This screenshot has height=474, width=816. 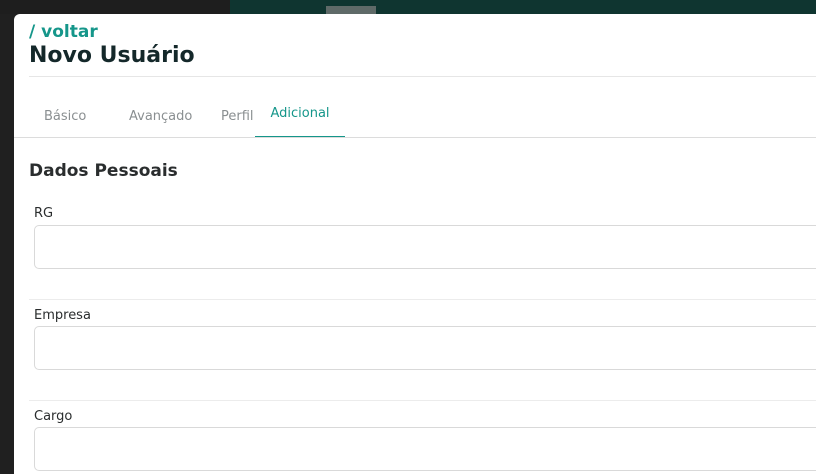 I want to click on tab-basico: Básico, so click(x=65, y=116).